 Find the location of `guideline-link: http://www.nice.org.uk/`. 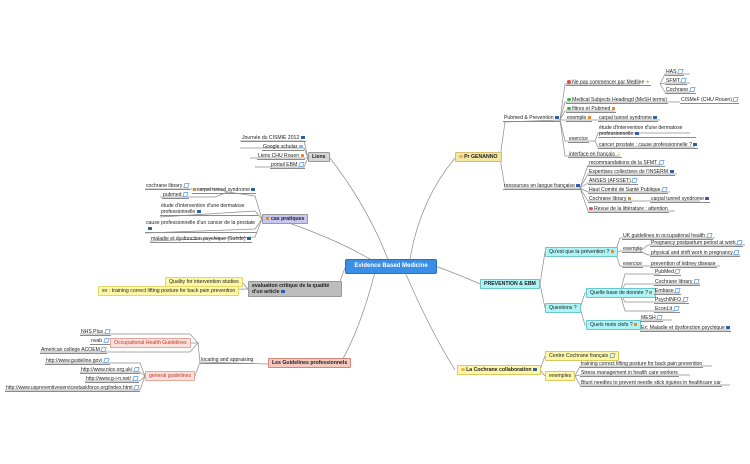

guideline-link: http://www.nice.org.uk/ is located at coordinates (110, 370).